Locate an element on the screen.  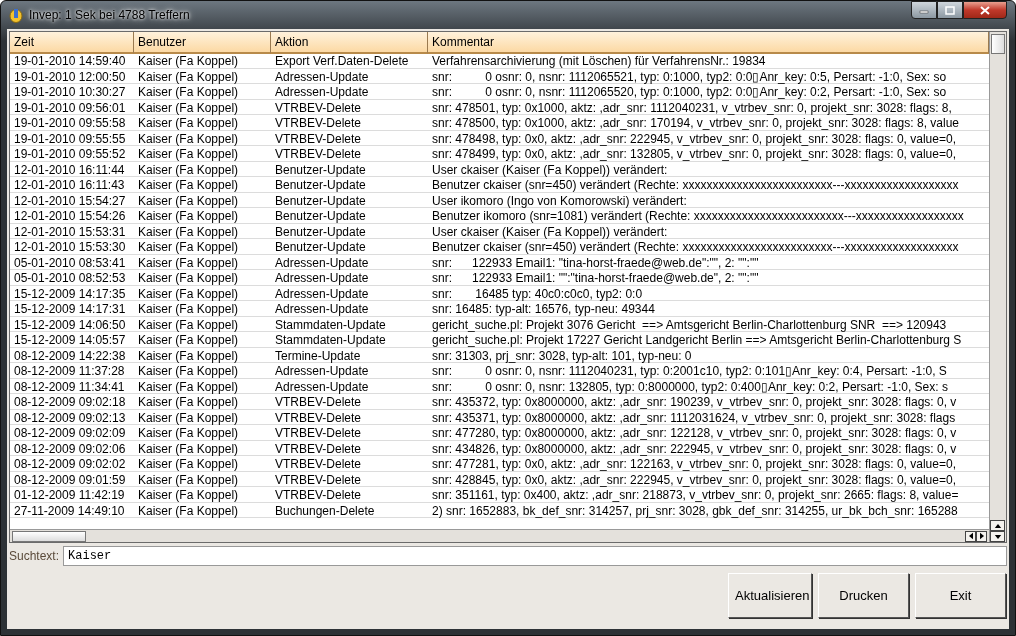
minimize-button is located at coordinates (924, 10).